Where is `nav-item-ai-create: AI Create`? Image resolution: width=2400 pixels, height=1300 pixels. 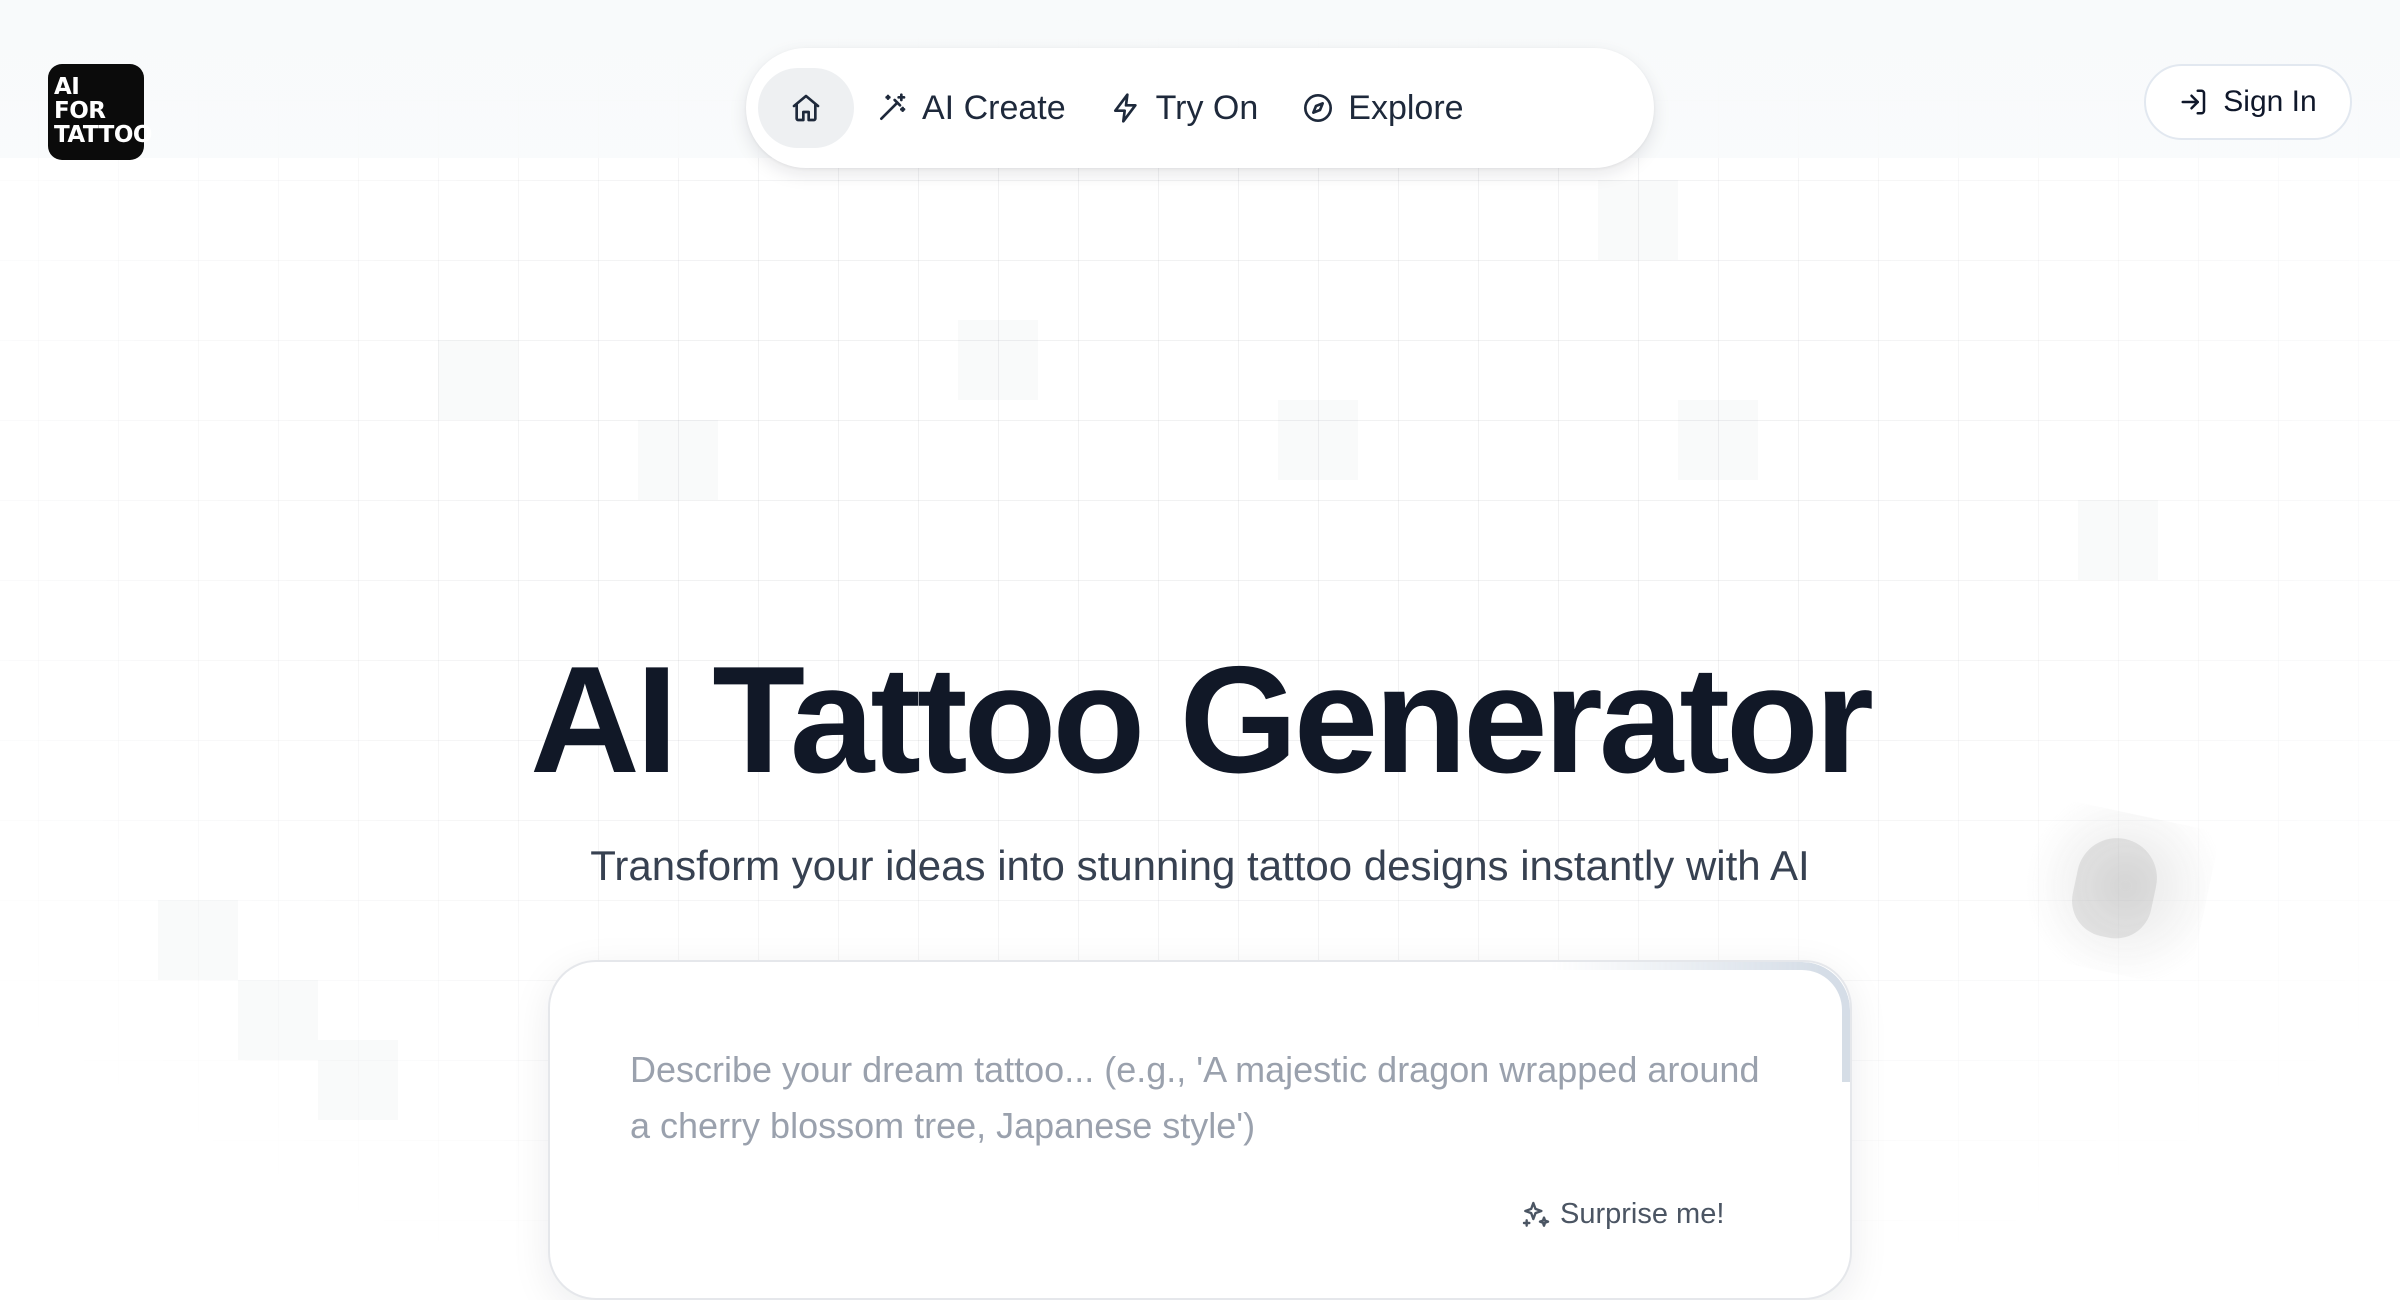 nav-item-ai-create: AI Create is located at coordinates (971, 108).